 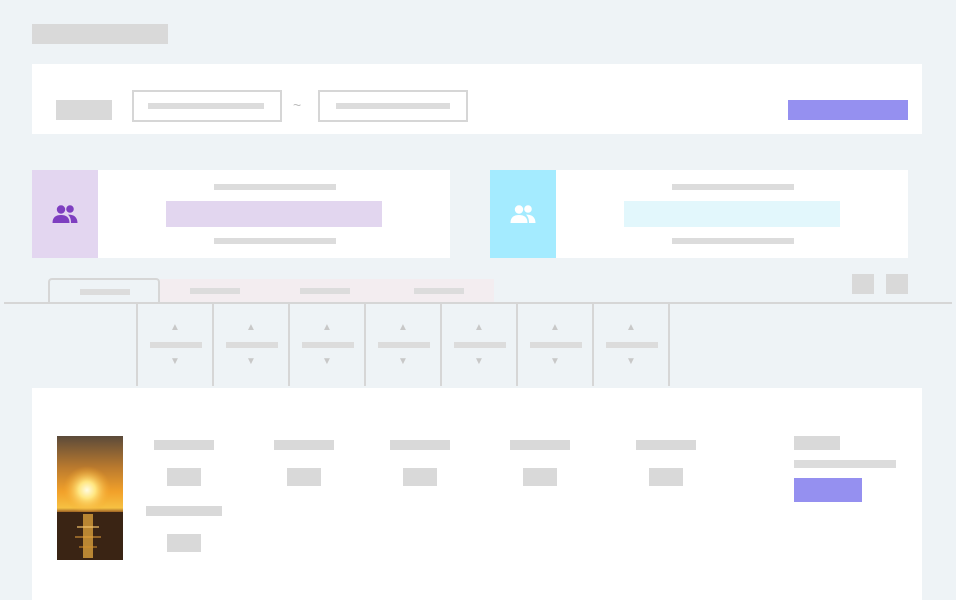 I want to click on filter-panel: ~, so click(x=477, y=99).